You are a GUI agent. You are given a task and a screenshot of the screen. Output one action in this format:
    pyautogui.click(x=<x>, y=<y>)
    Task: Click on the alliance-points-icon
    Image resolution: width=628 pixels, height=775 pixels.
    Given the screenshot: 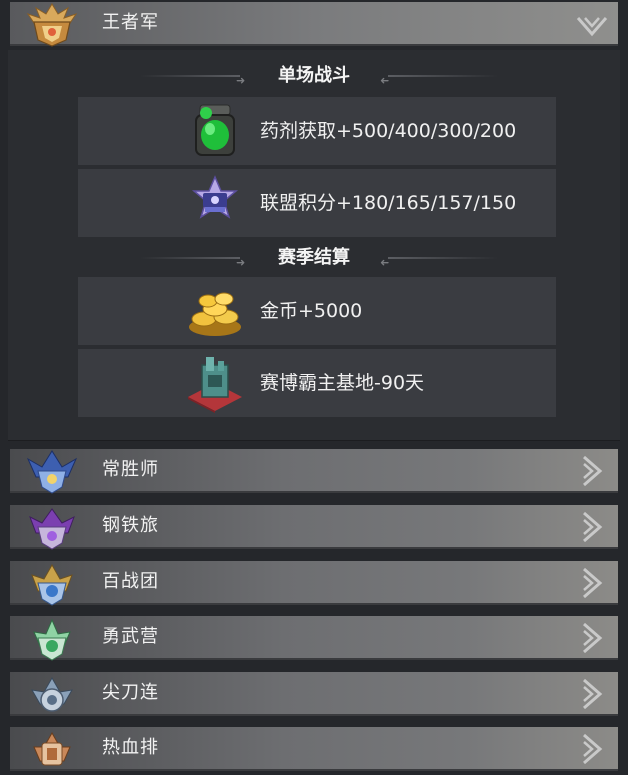 What is the action you would take?
    pyautogui.click(x=215, y=197)
    